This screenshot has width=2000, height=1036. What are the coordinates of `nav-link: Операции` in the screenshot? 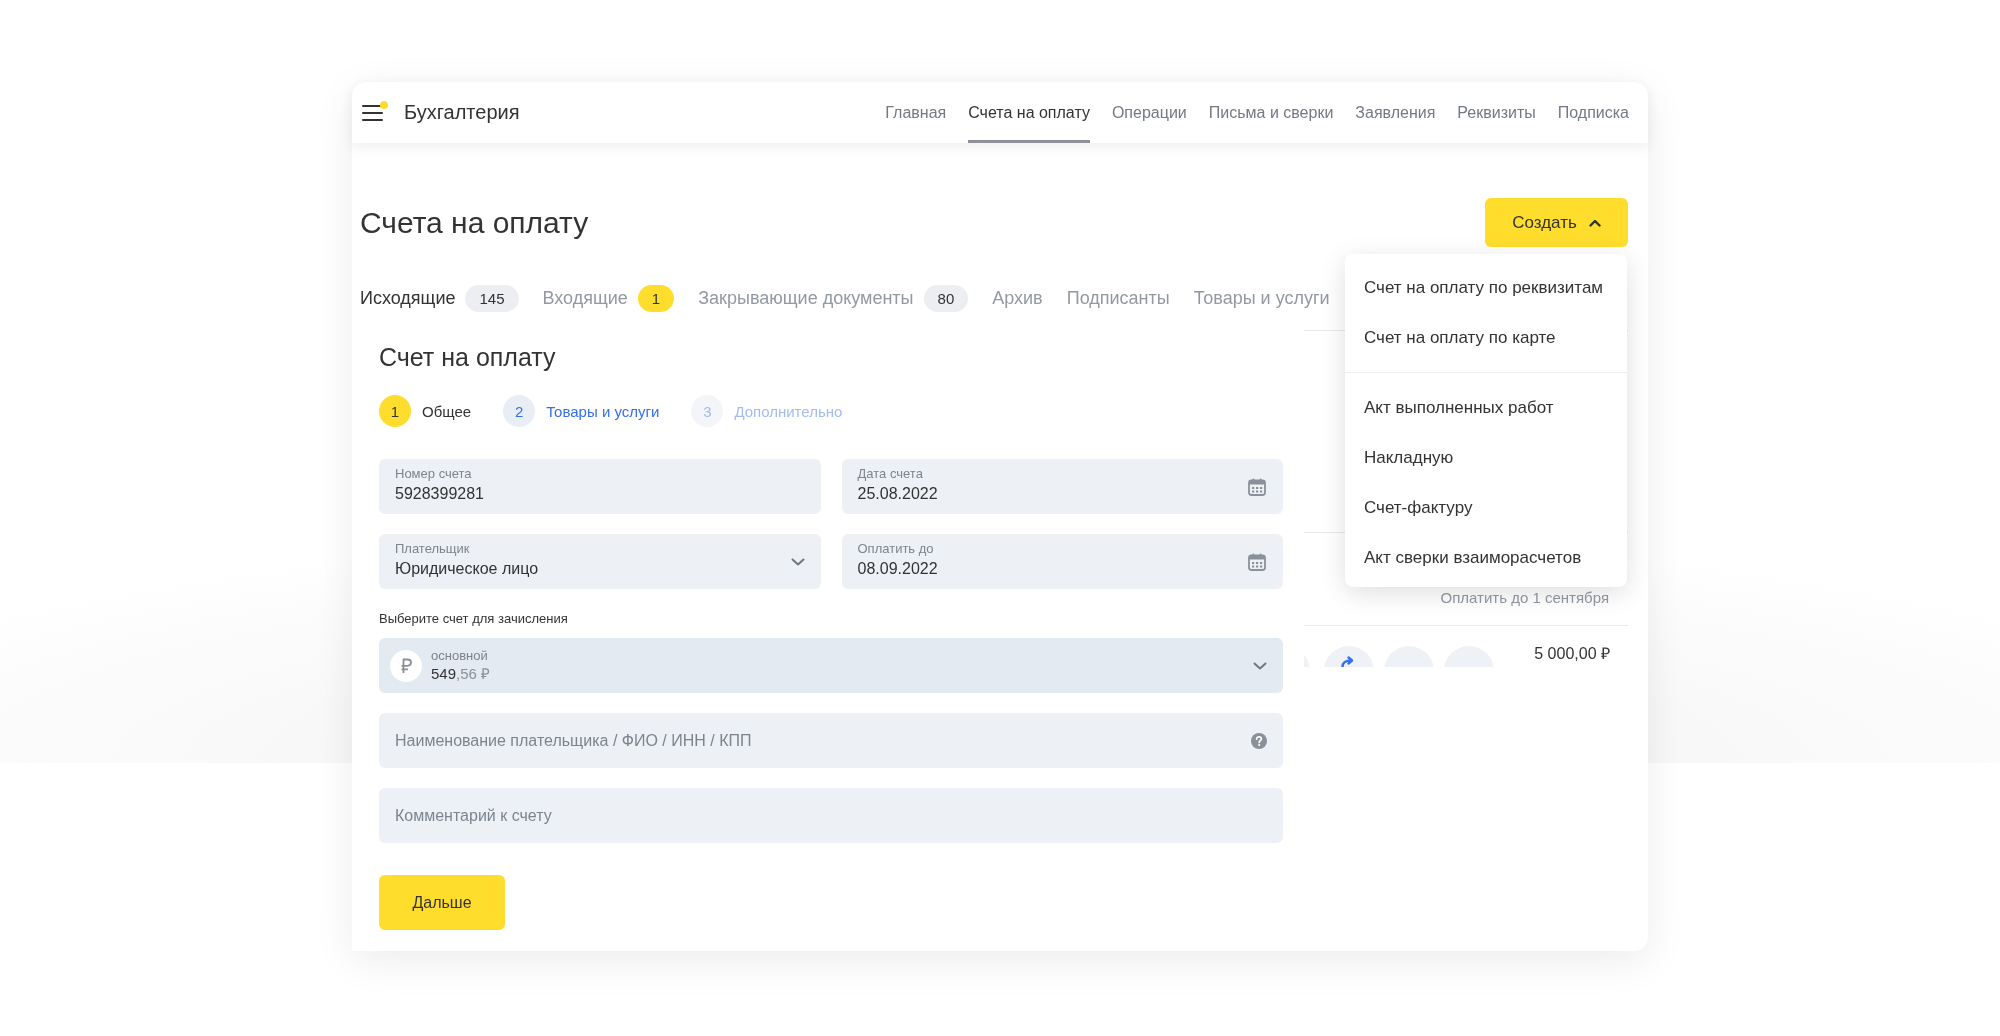 It's located at (1149, 112).